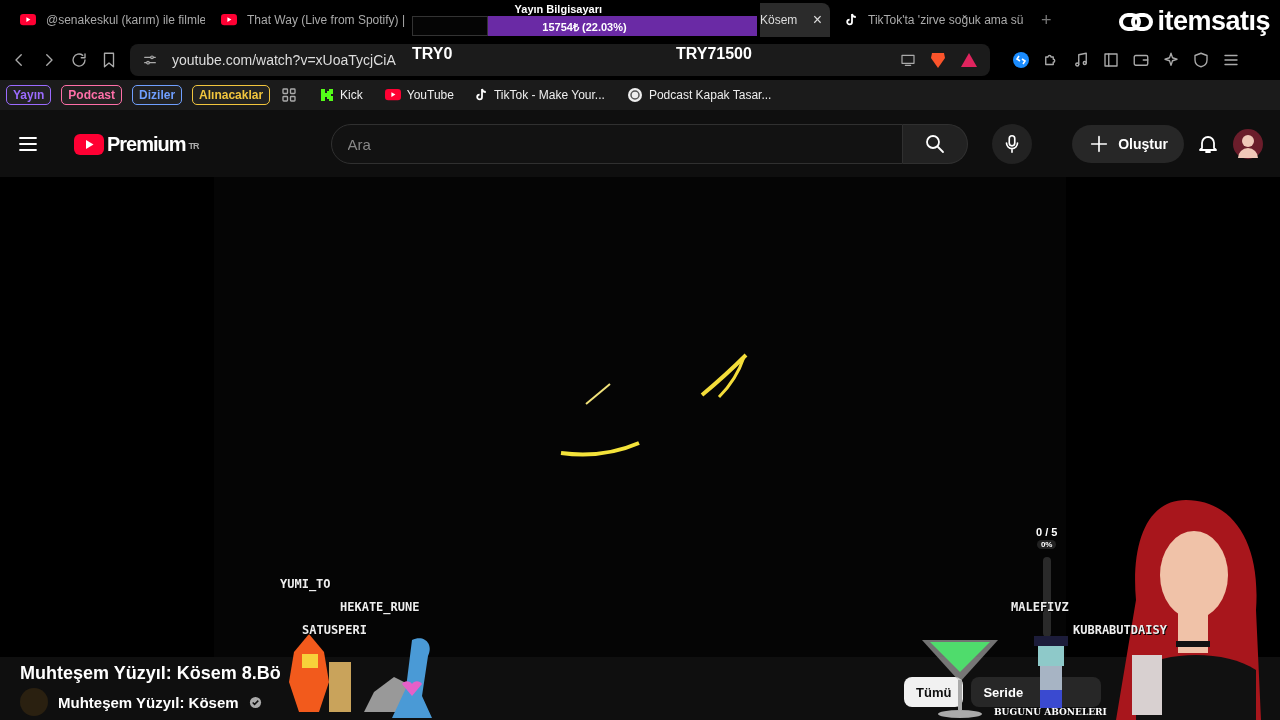 This screenshot has height=720, width=1280. I want to click on donation-title: Yayın Bilgisayarı, so click(558, 9).